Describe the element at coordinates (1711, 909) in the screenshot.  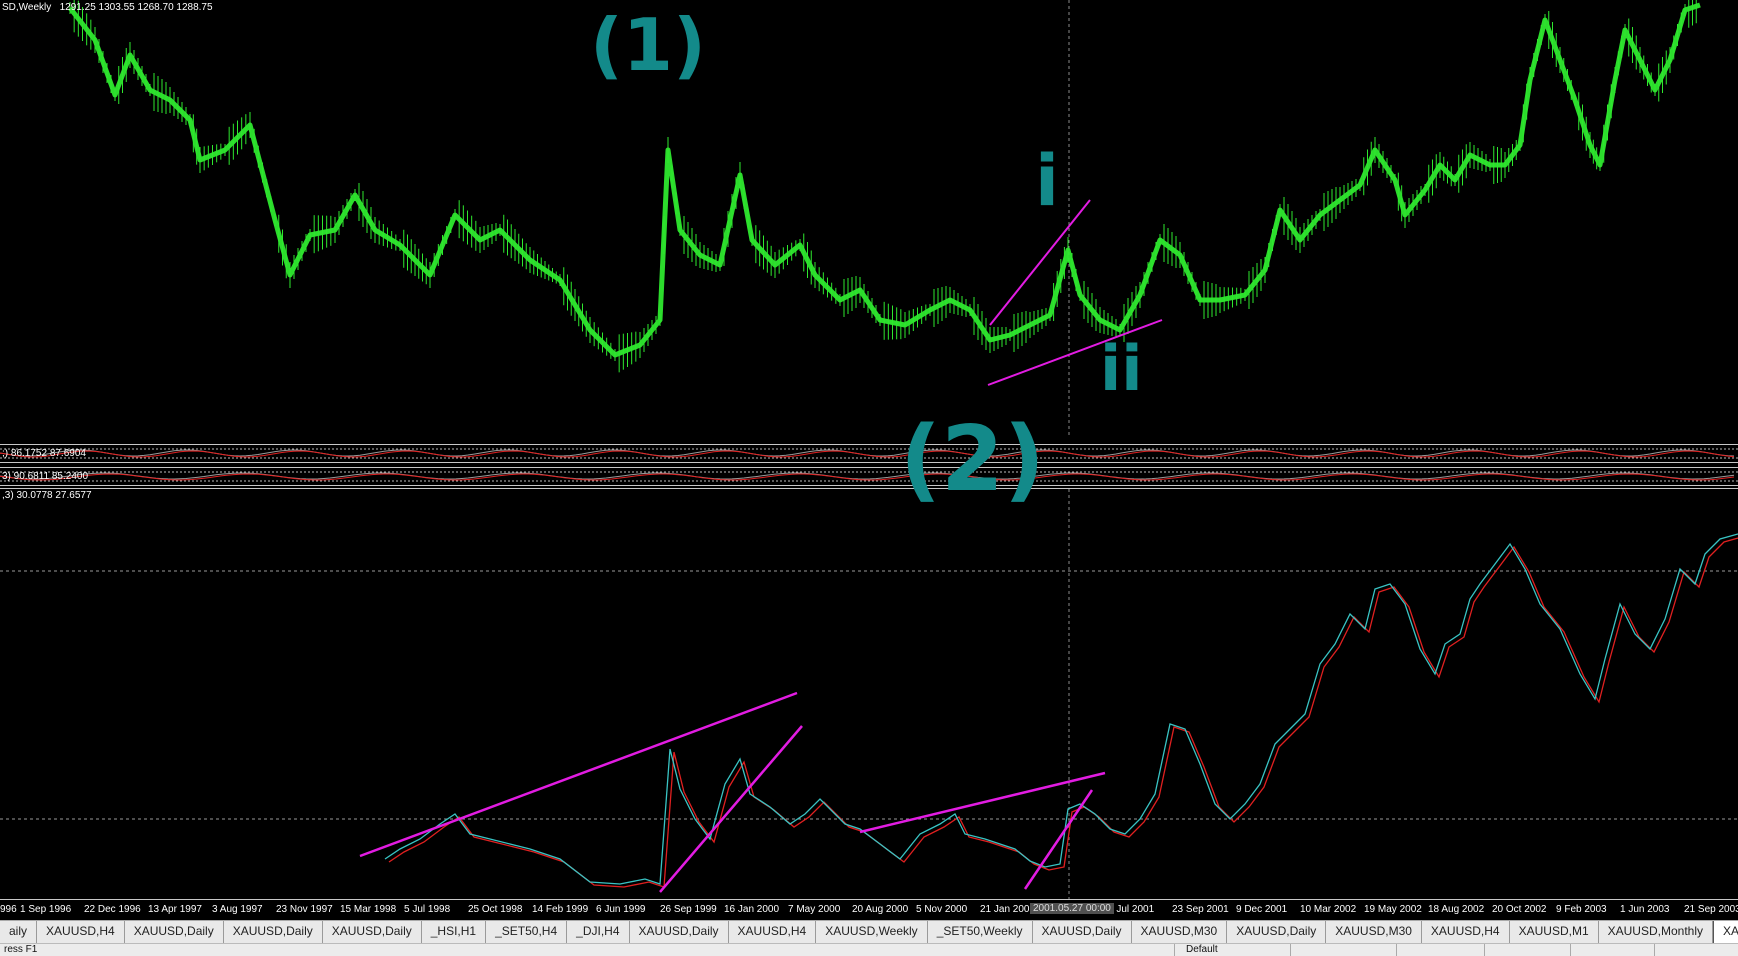
I see `date-label: 21 Sep 2003` at that location.